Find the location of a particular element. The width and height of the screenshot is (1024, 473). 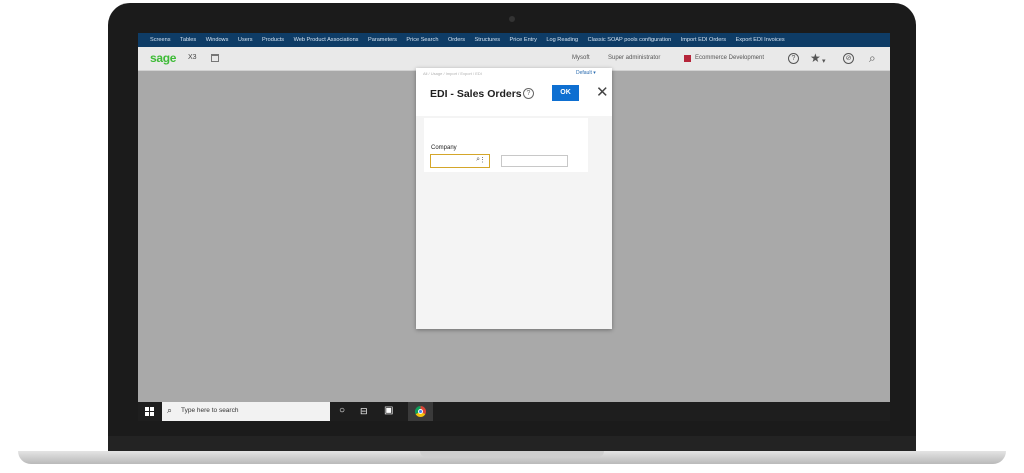

chevron-down-icon: ▾ is located at coordinates (824, 62).